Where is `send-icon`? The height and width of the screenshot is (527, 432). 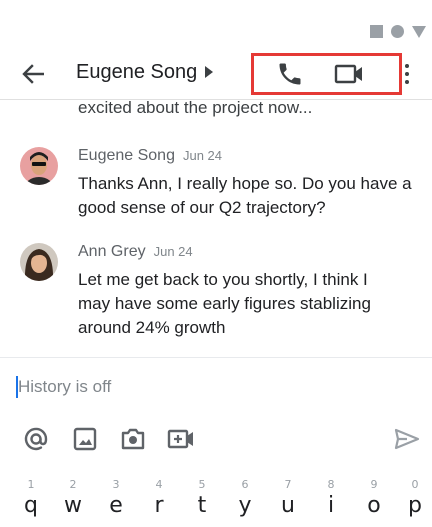 send-icon is located at coordinates (407, 439).